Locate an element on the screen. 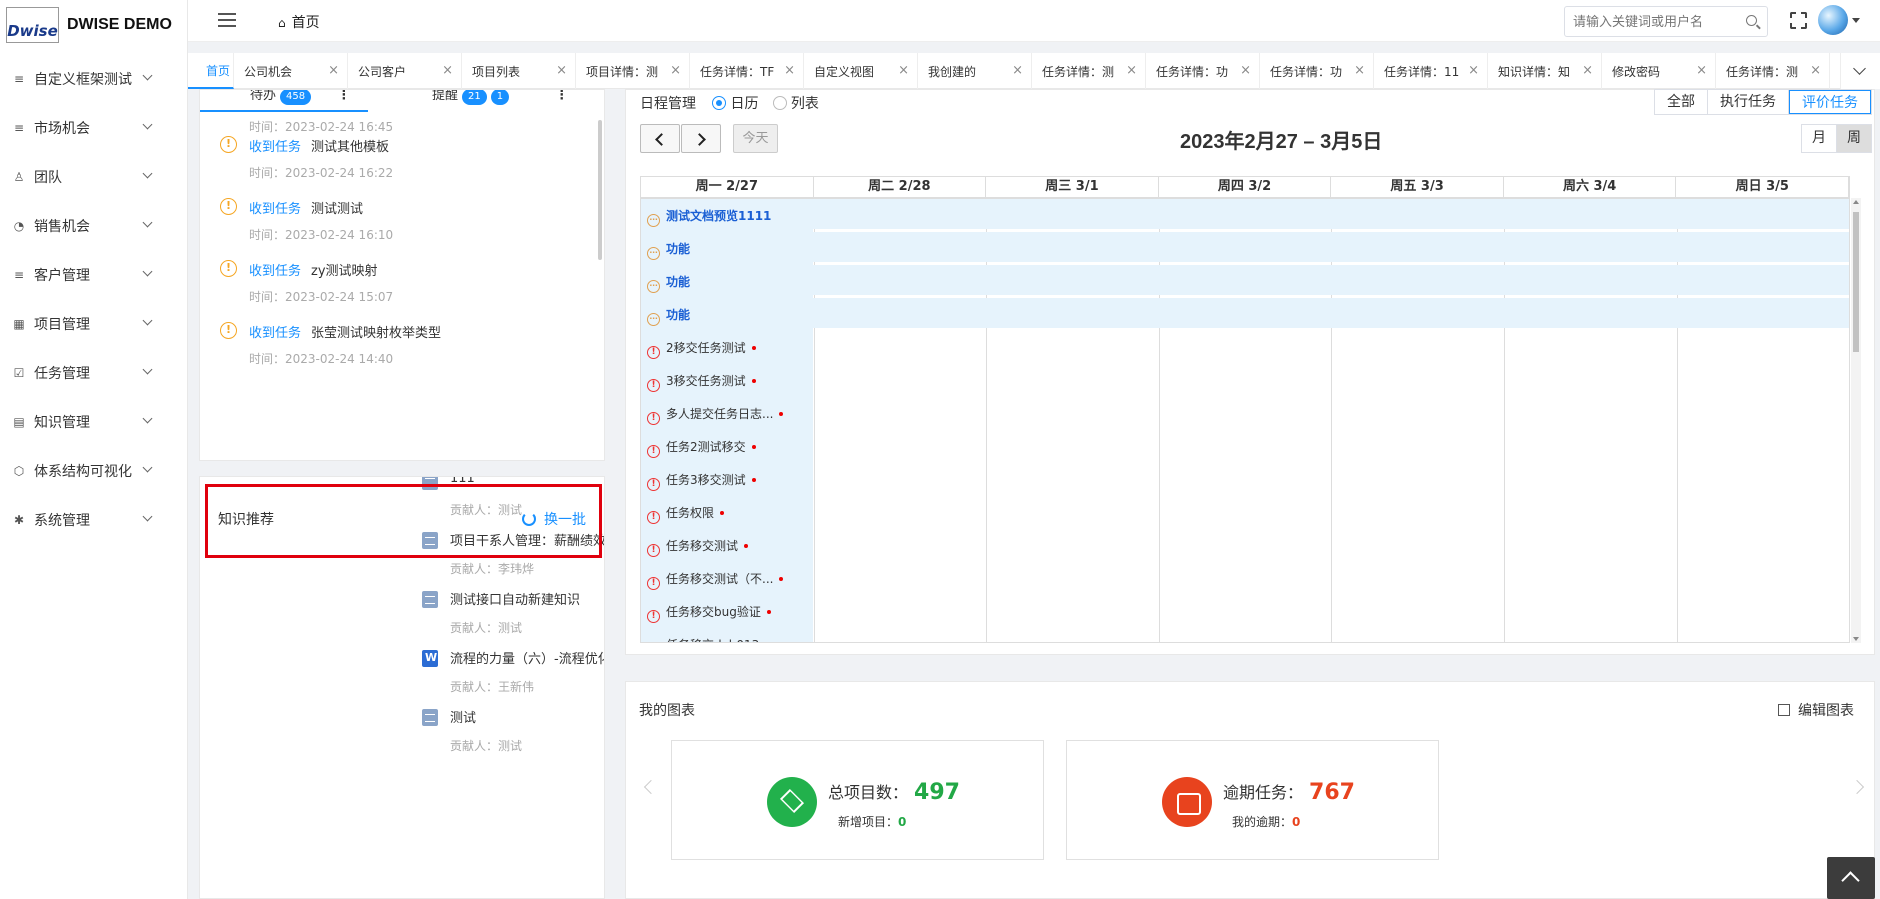 The width and height of the screenshot is (1880, 899). refresh-button: 换一批 is located at coordinates (554, 519).